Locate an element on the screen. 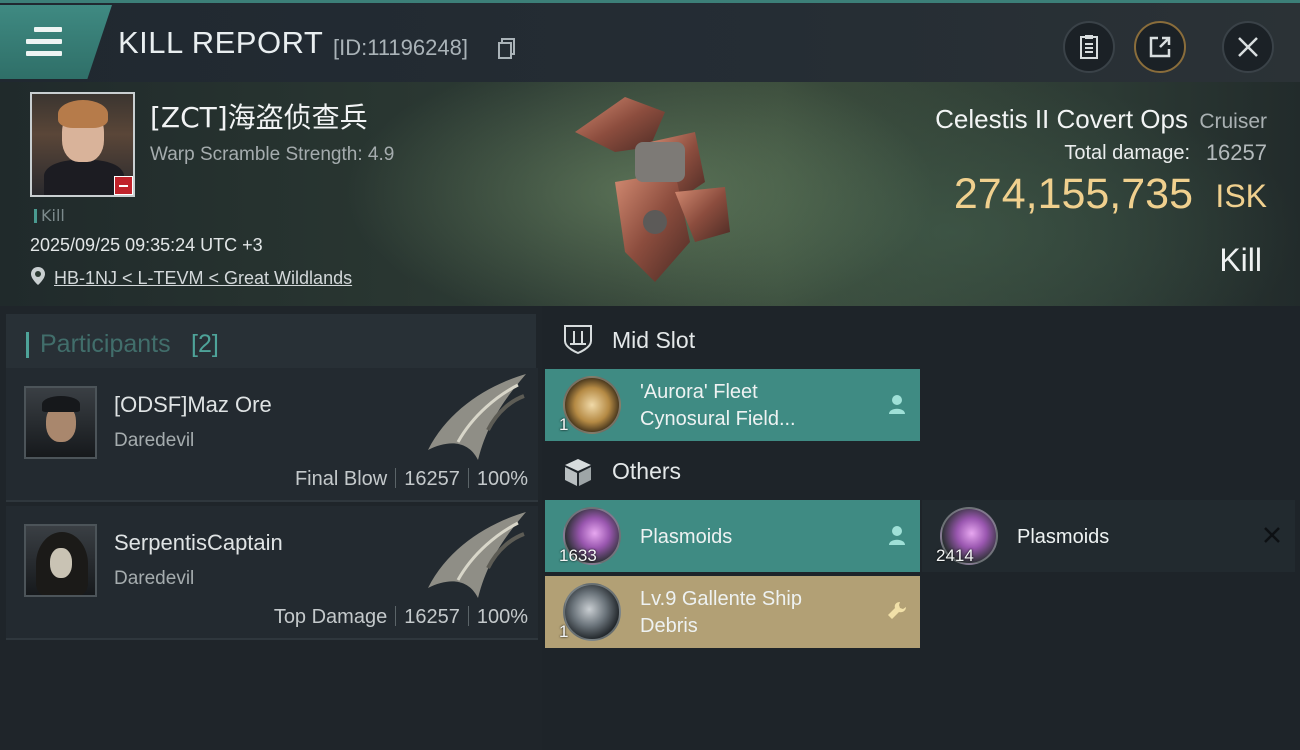 The image size is (1300, 750). fitting-item: 1 Lv.9 Gallente Ship Debris is located at coordinates (732, 612).